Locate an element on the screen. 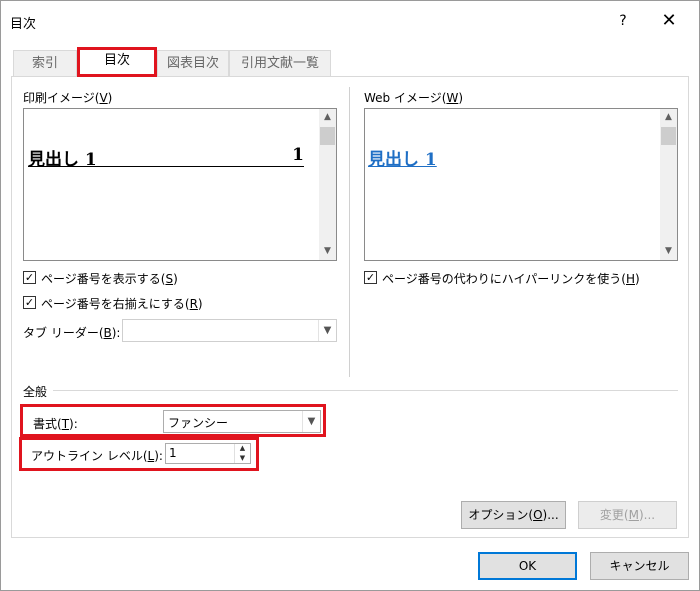  tab-leader-label: タブ リーダー(B): is located at coordinates (72, 333).